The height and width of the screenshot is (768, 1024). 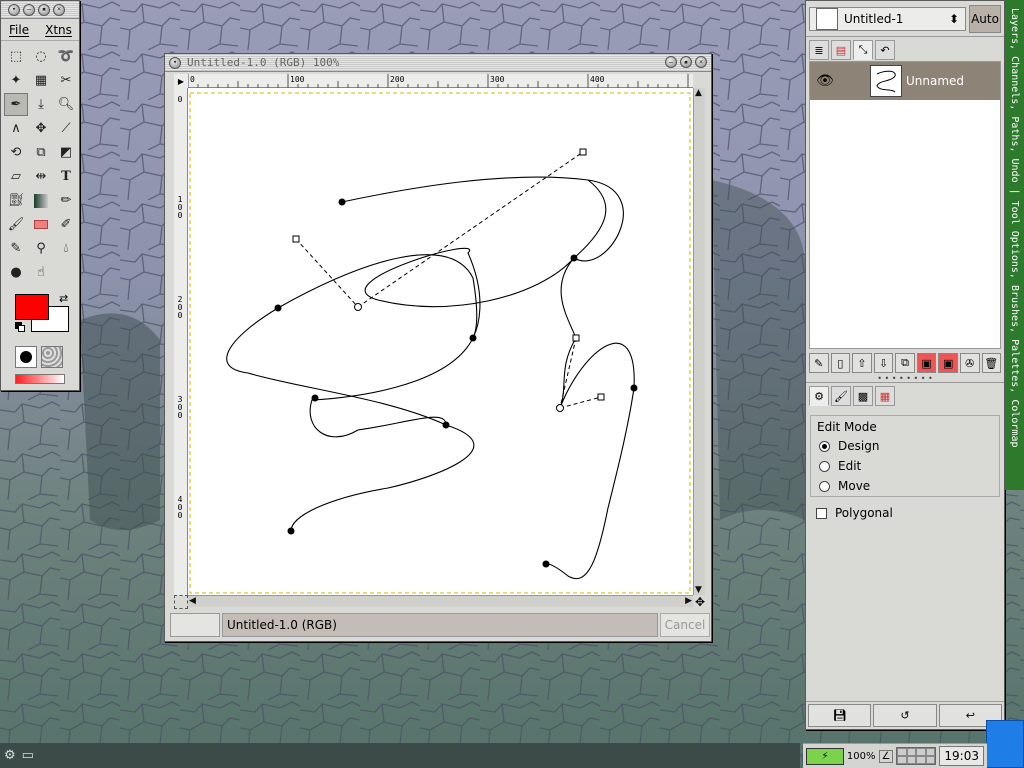 What do you see at coordinates (41, 272) in the screenshot?
I see `smudge-icon: ☝︎` at bounding box center [41, 272].